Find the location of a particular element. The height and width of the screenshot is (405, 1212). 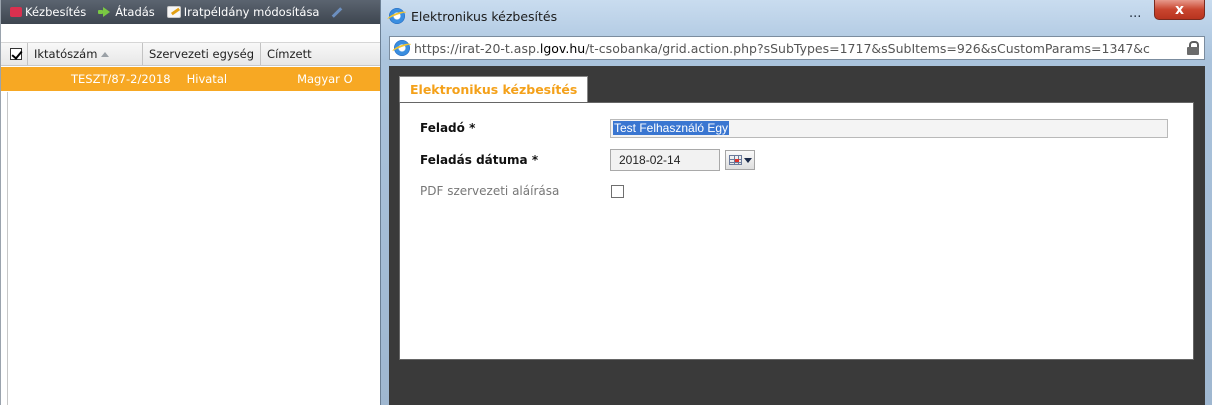

pencil-icon is located at coordinates (337, 12).